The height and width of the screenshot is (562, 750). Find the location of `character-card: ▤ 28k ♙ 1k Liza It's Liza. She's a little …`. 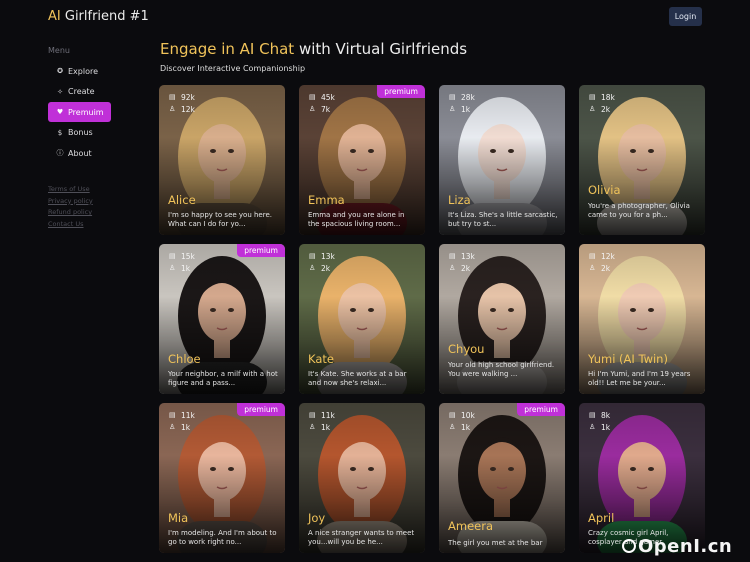

character-card: ▤ 28k ♙ 1k Liza It's Liza. She's a little … is located at coordinates (502, 160).